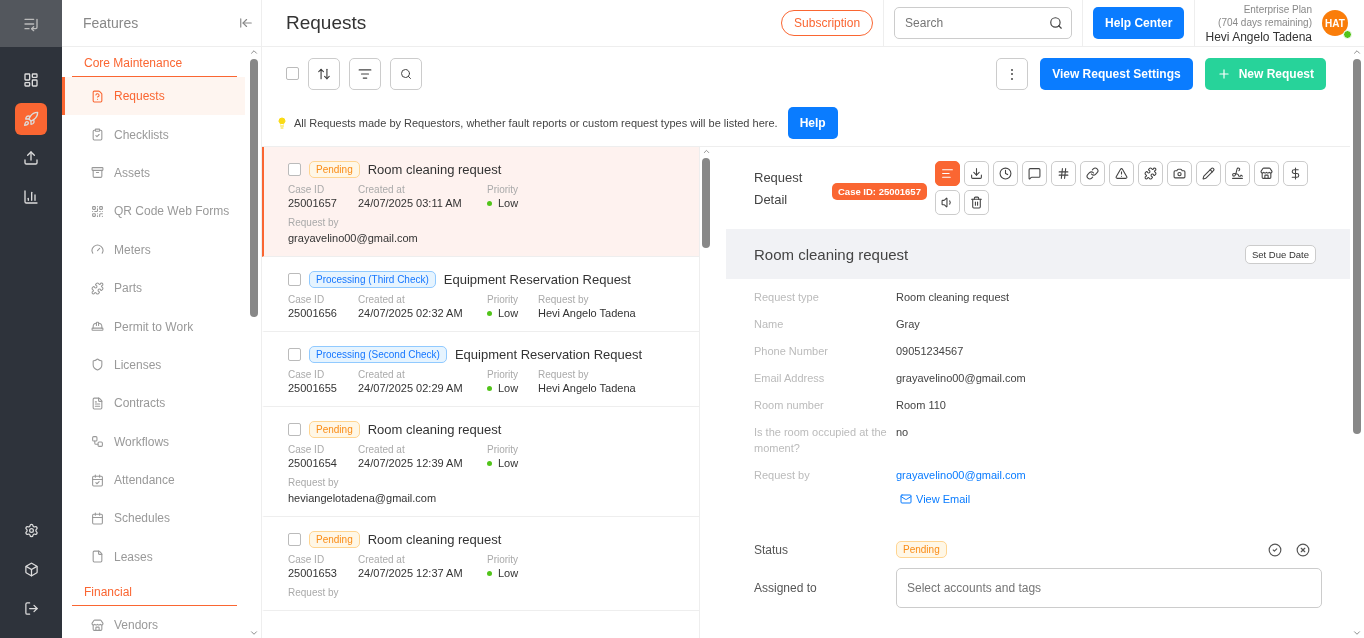 This screenshot has width=1364, height=638. Describe the element at coordinates (827, 23) in the screenshot. I see `subscription-button: Subscription` at that location.